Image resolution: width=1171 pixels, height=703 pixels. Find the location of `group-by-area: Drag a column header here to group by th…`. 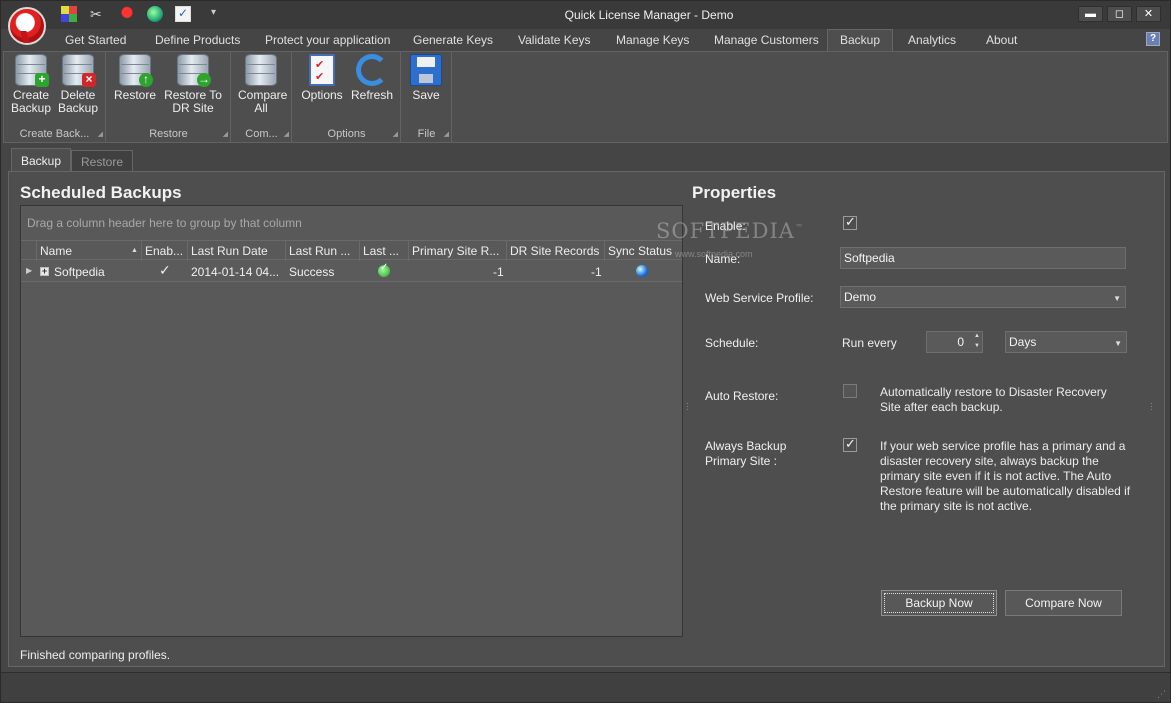

group-by-area: Drag a column header here to group by th… is located at coordinates (351, 222).